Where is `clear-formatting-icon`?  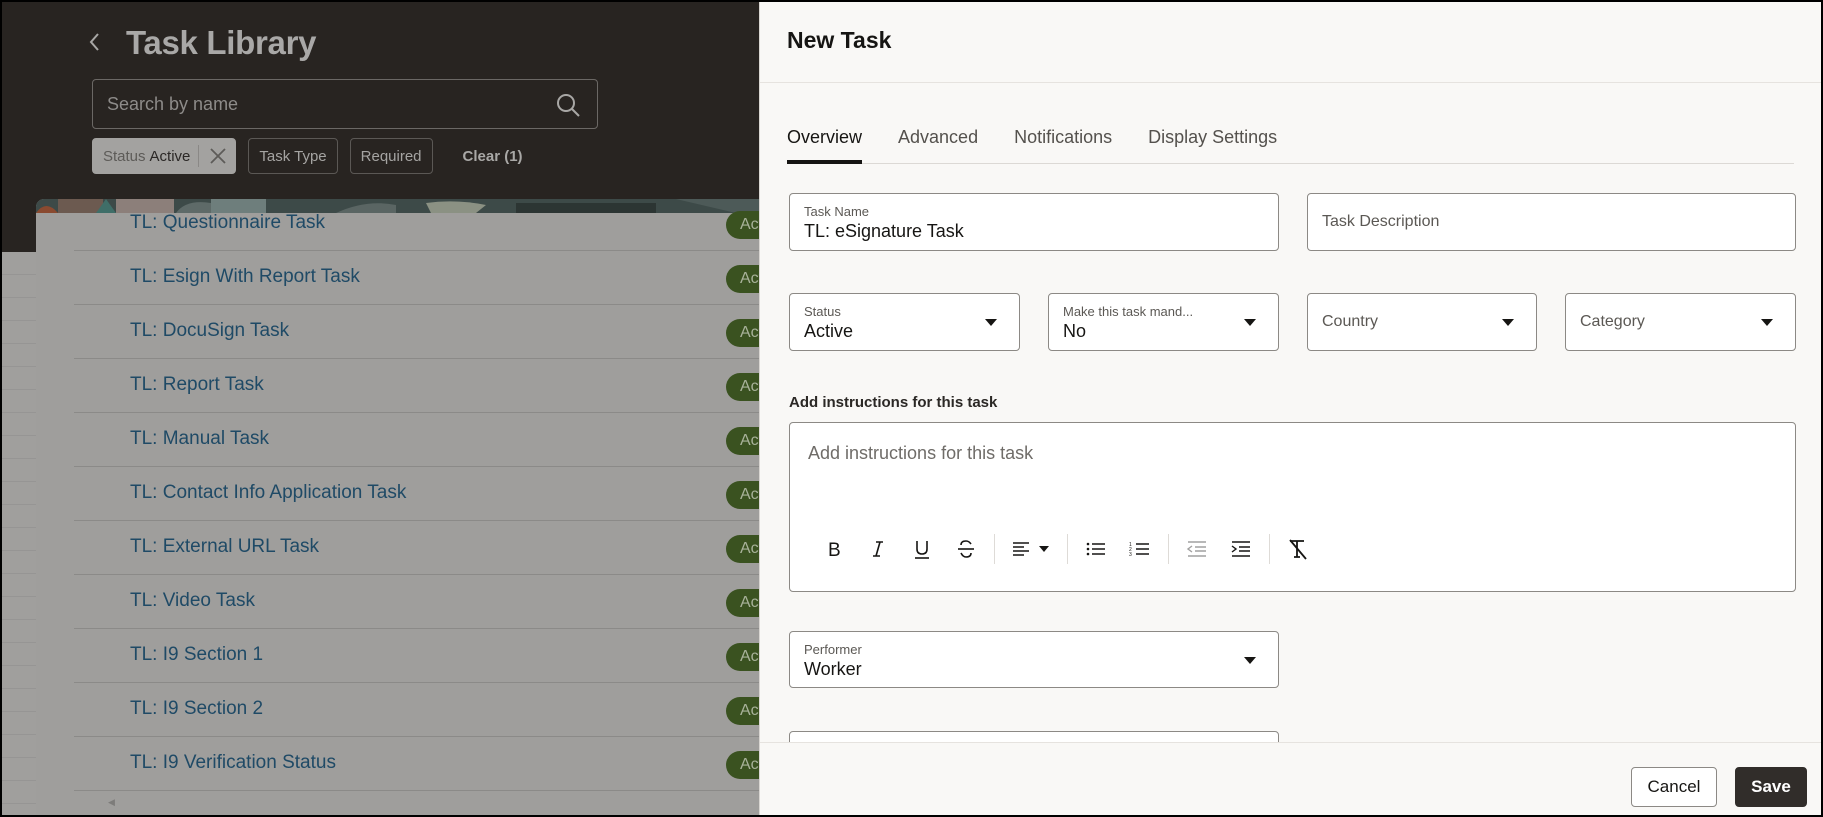 clear-formatting-icon is located at coordinates (1298, 549).